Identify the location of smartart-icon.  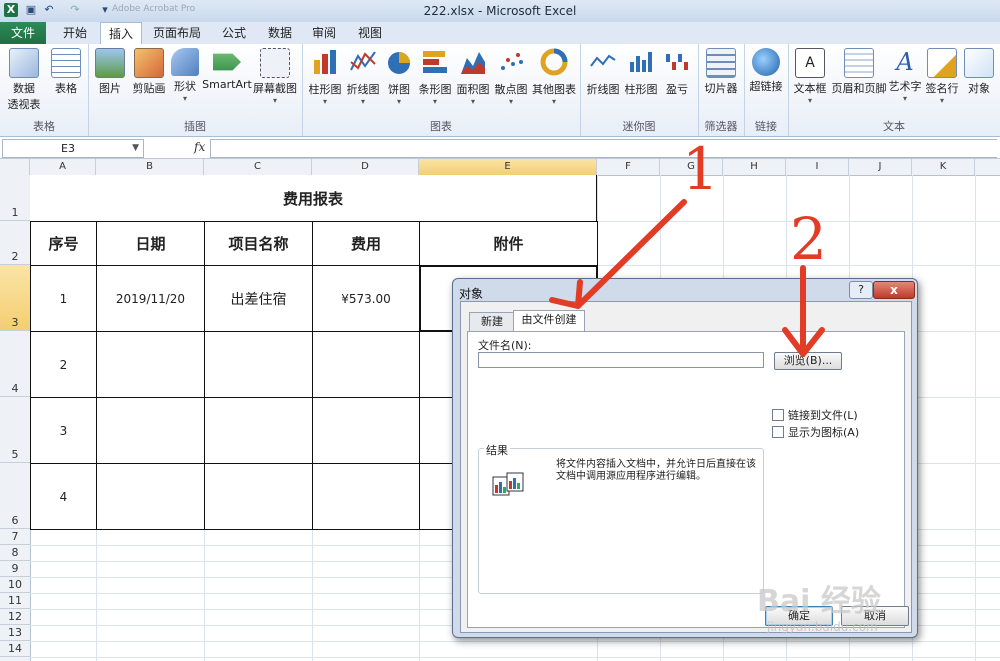
(227, 62).